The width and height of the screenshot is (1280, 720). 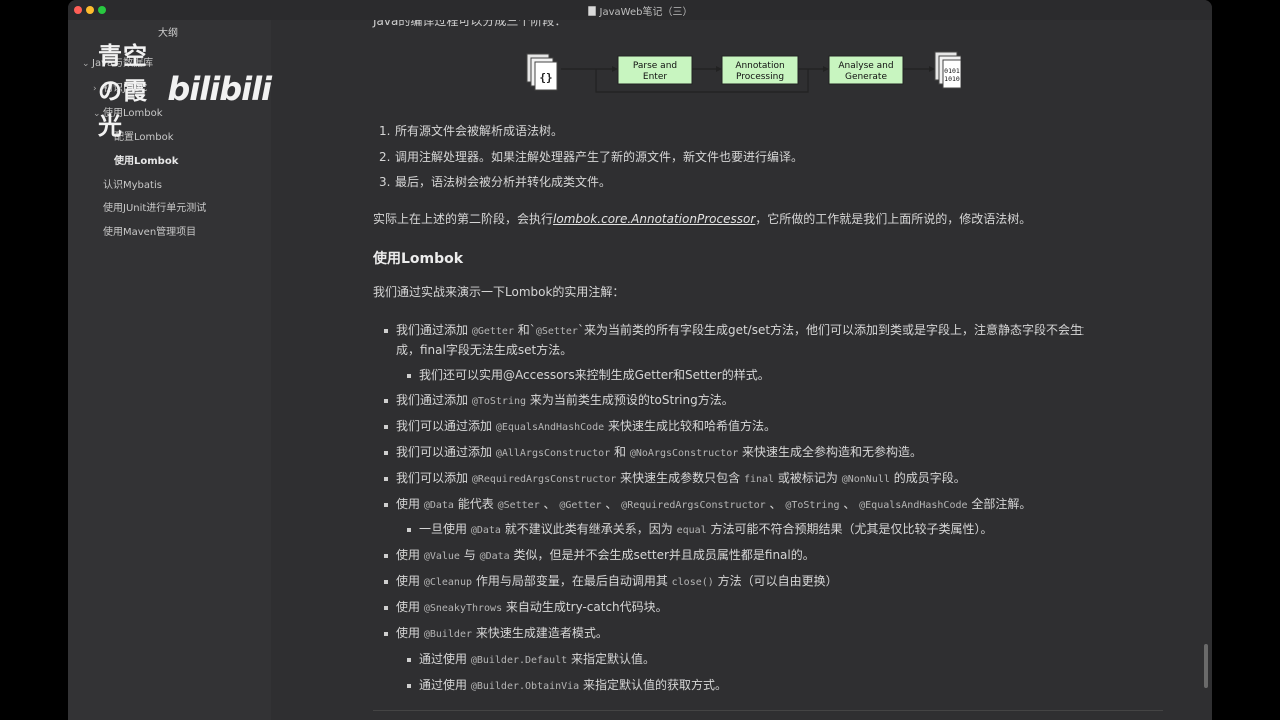 I want to click on text-cursor-icon: ⌶, so click(x=1081, y=331).